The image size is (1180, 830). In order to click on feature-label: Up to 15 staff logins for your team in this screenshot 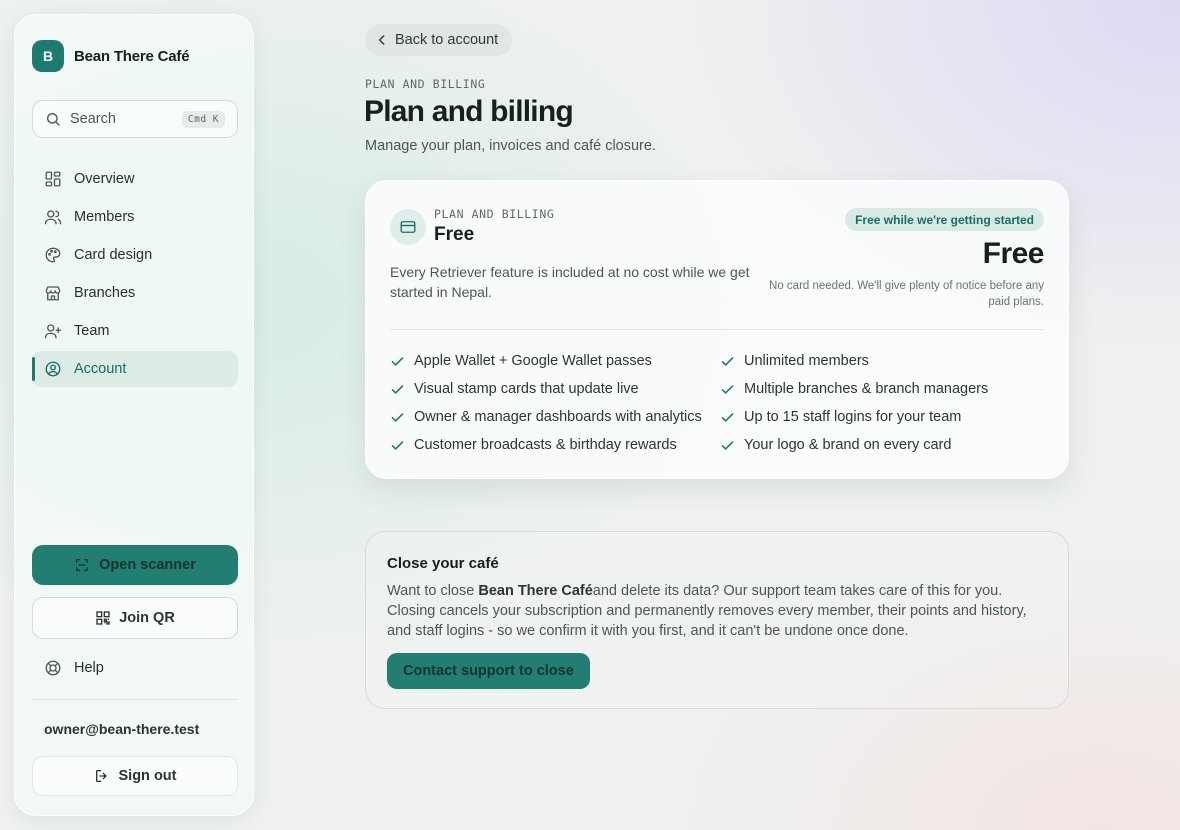, I will do `click(853, 417)`.